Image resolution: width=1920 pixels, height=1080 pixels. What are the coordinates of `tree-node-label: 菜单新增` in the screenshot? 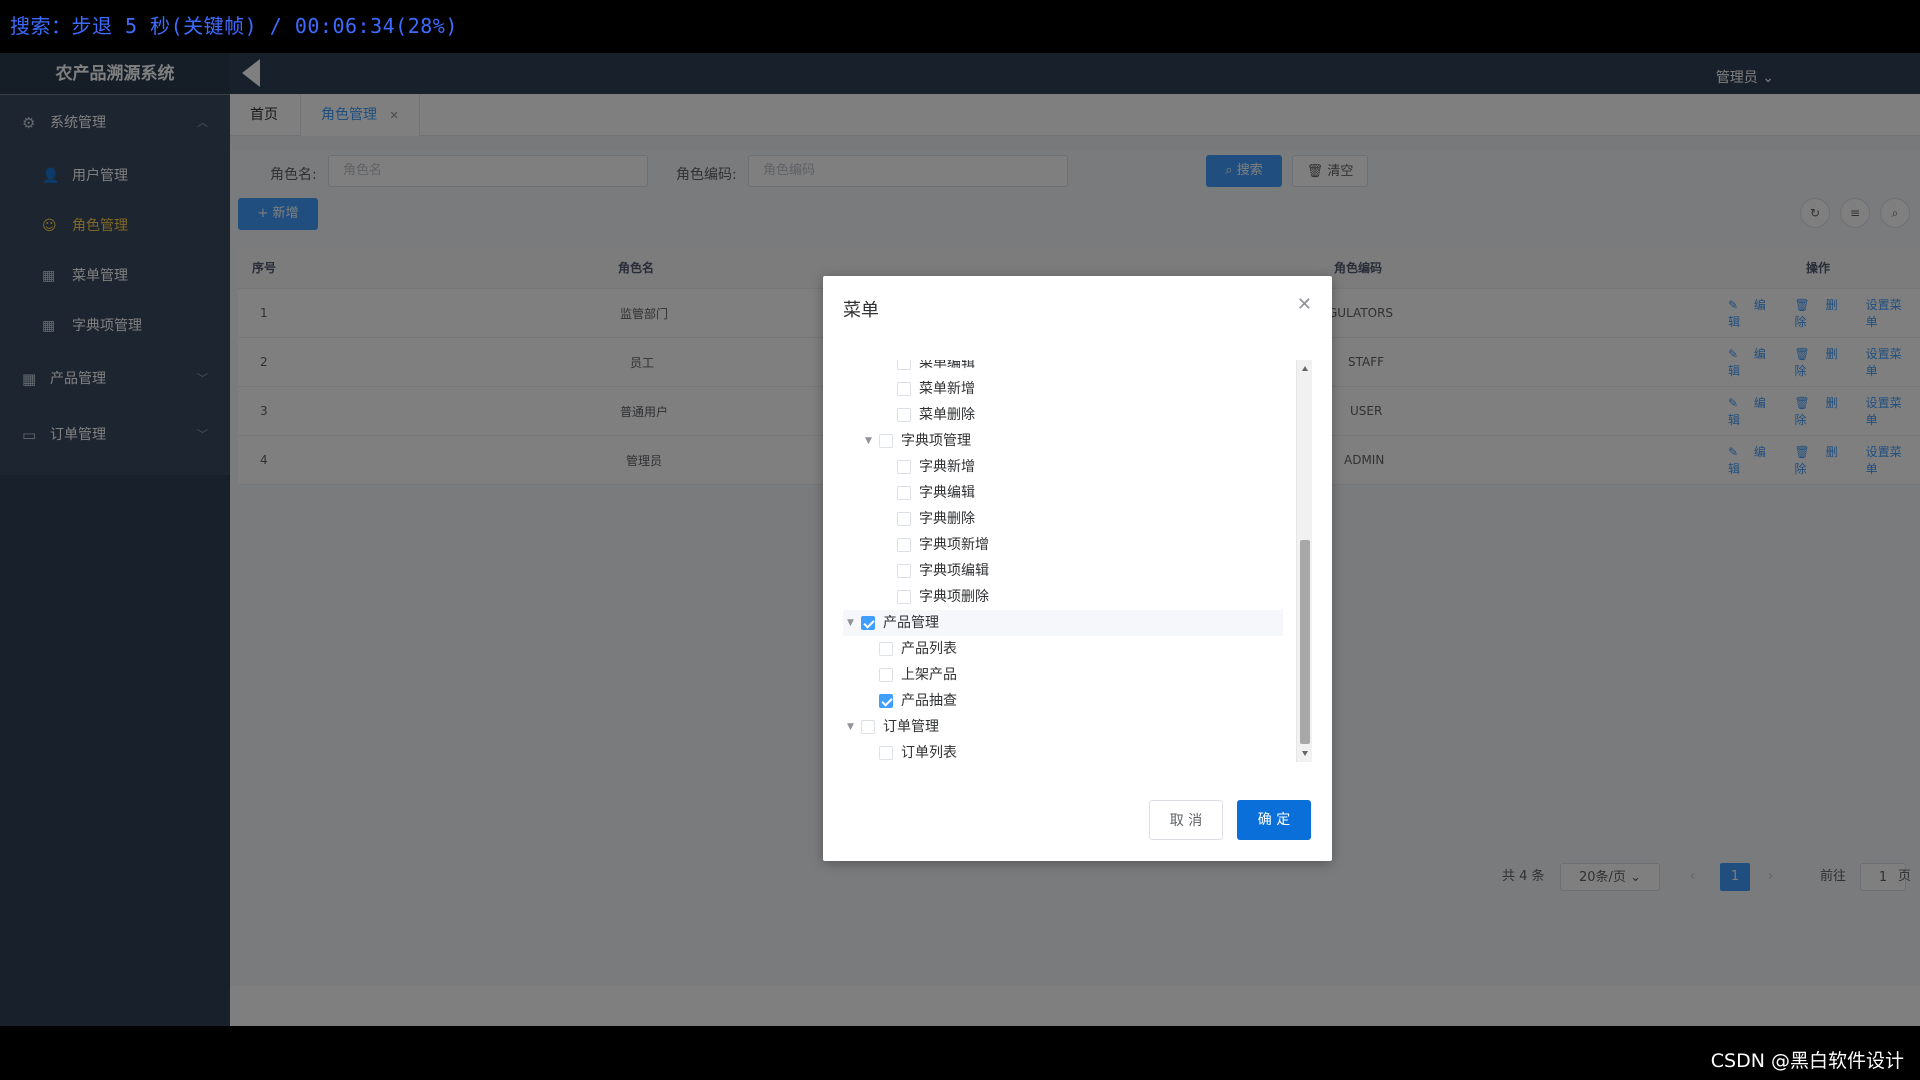 It's located at (947, 389).